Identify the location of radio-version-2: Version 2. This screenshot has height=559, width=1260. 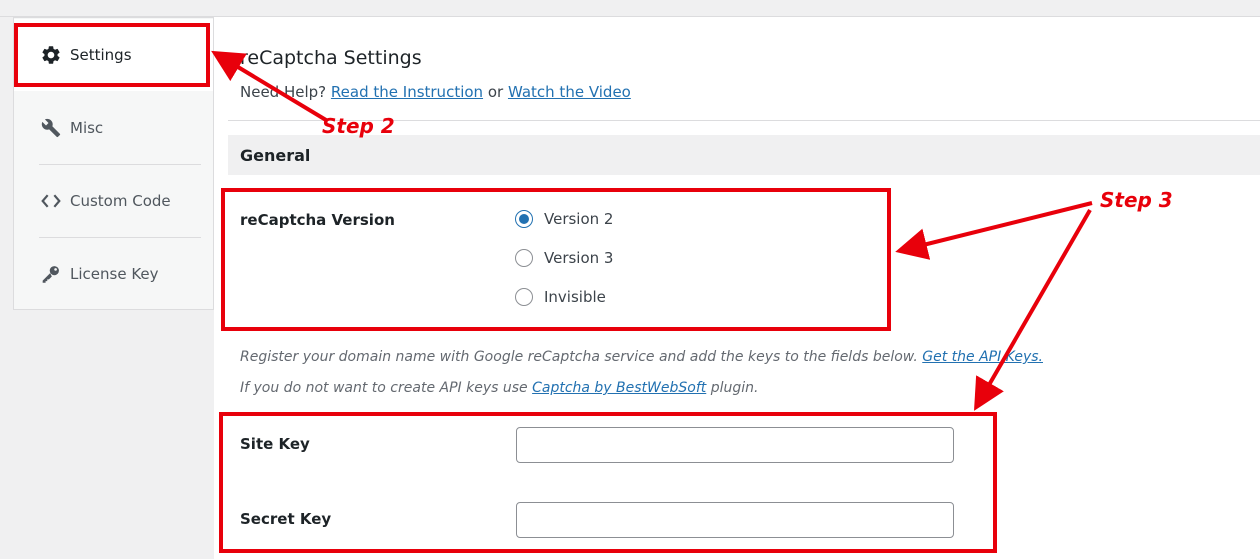
(564, 219).